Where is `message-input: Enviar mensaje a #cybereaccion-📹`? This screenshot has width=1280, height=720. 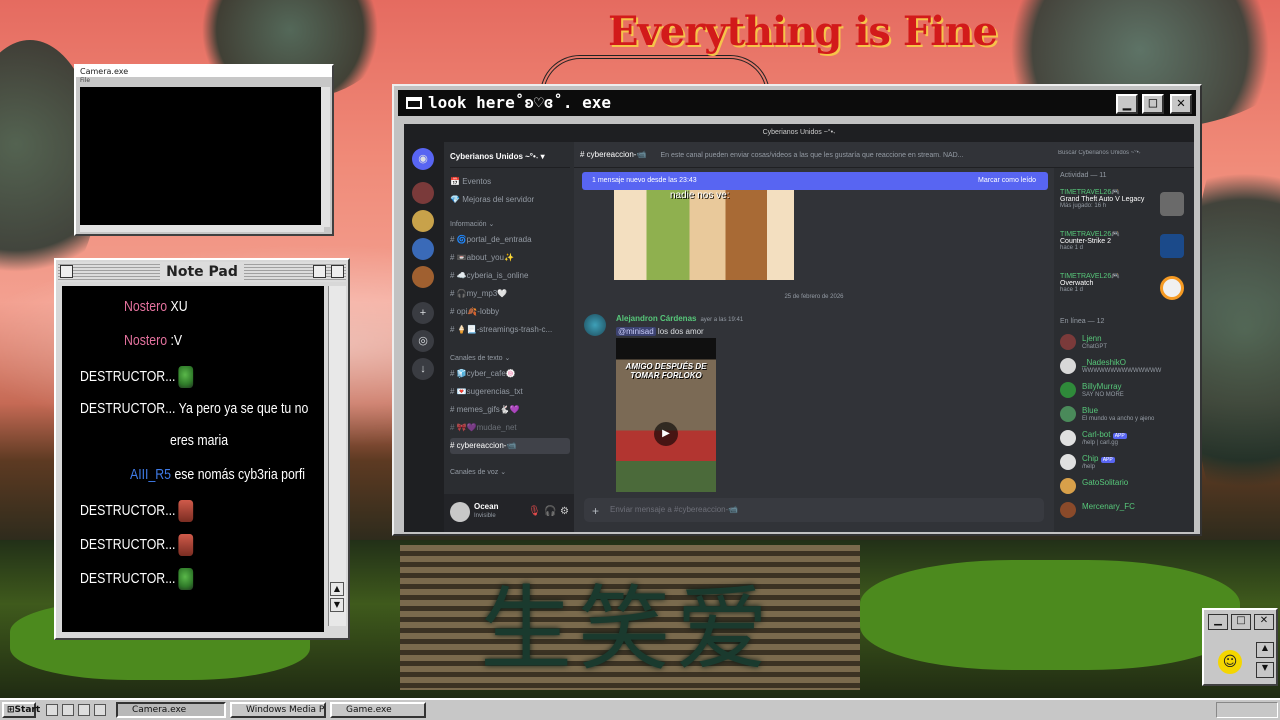 message-input: Enviar mensaje a #cybereaccion-📹 is located at coordinates (814, 510).